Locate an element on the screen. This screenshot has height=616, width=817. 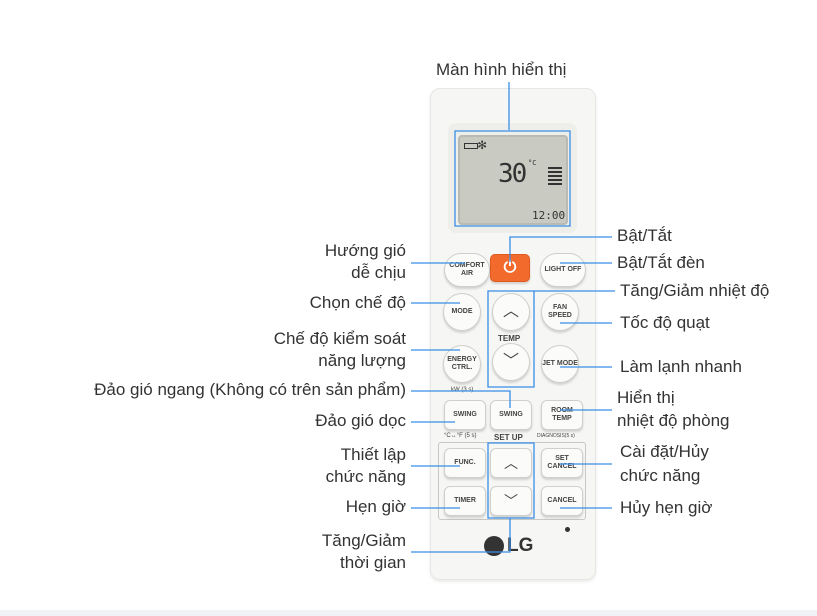
label-jet: Làm lạnh nhanh is located at coordinates (681, 366).